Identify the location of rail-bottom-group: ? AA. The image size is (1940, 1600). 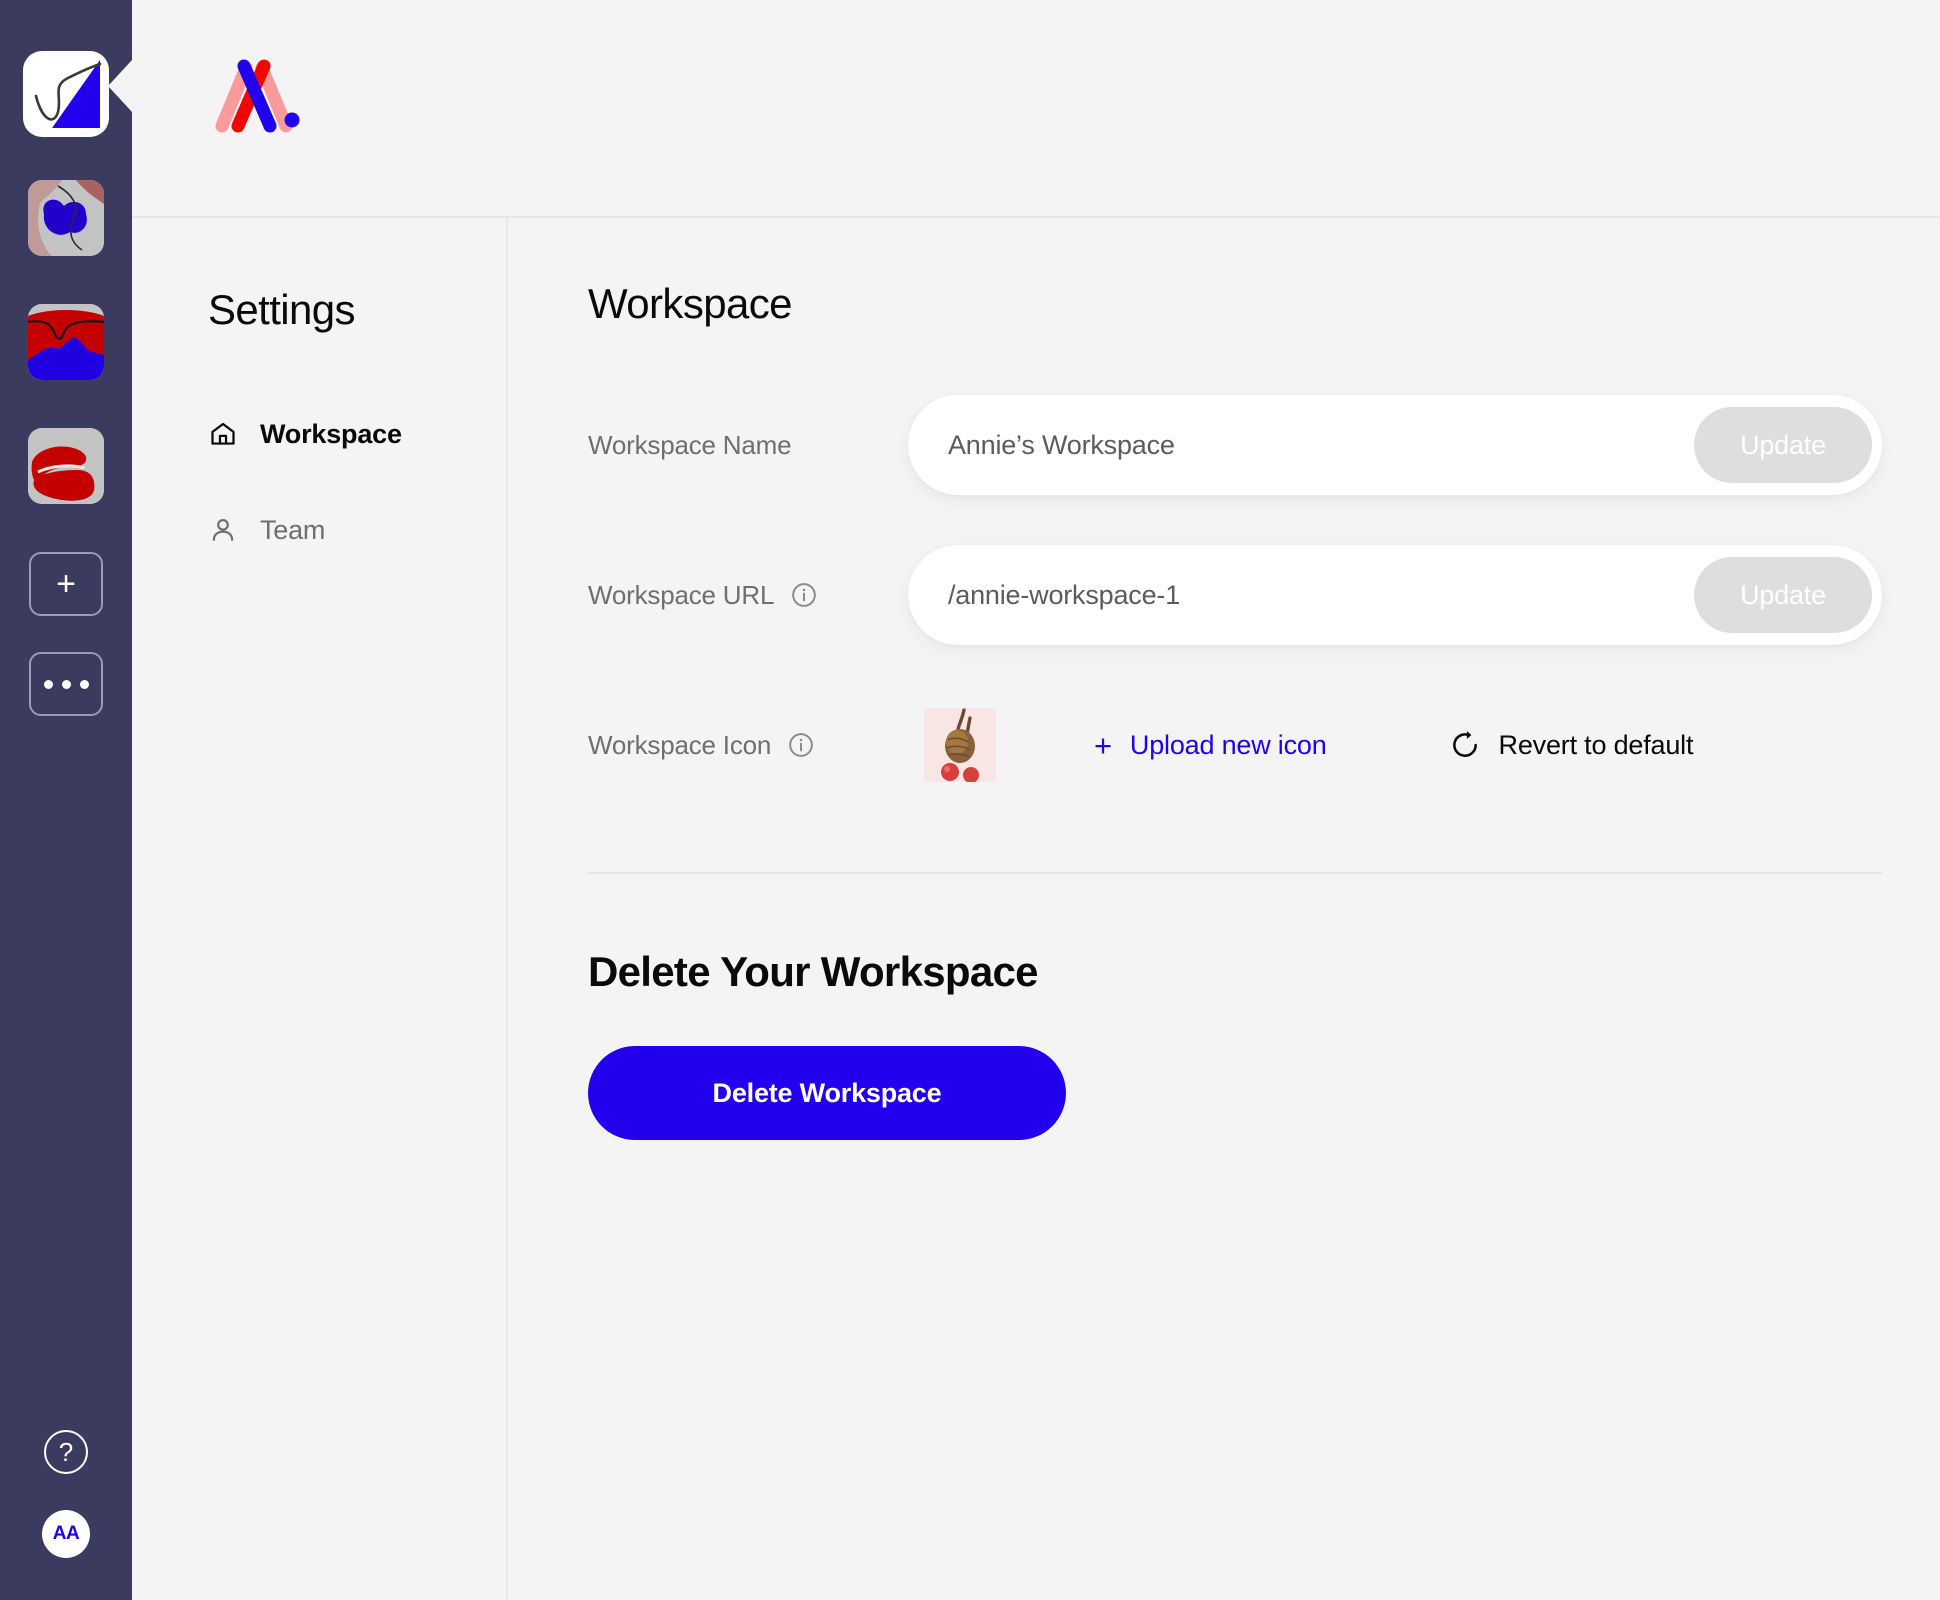
(66, 1515).